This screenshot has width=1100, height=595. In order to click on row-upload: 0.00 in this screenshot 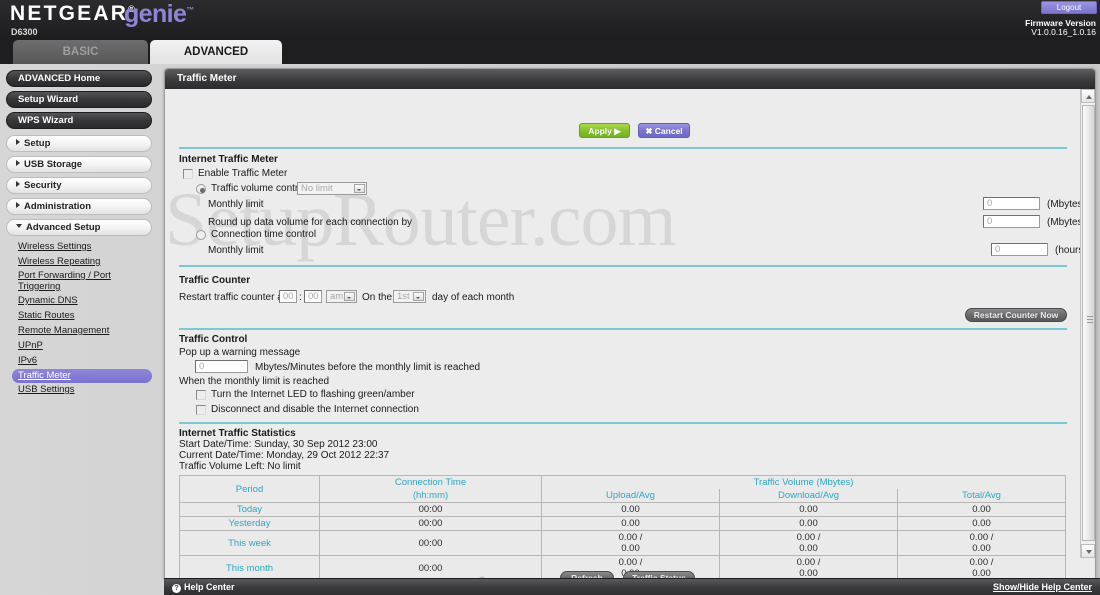, I will do `click(630, 509)`.